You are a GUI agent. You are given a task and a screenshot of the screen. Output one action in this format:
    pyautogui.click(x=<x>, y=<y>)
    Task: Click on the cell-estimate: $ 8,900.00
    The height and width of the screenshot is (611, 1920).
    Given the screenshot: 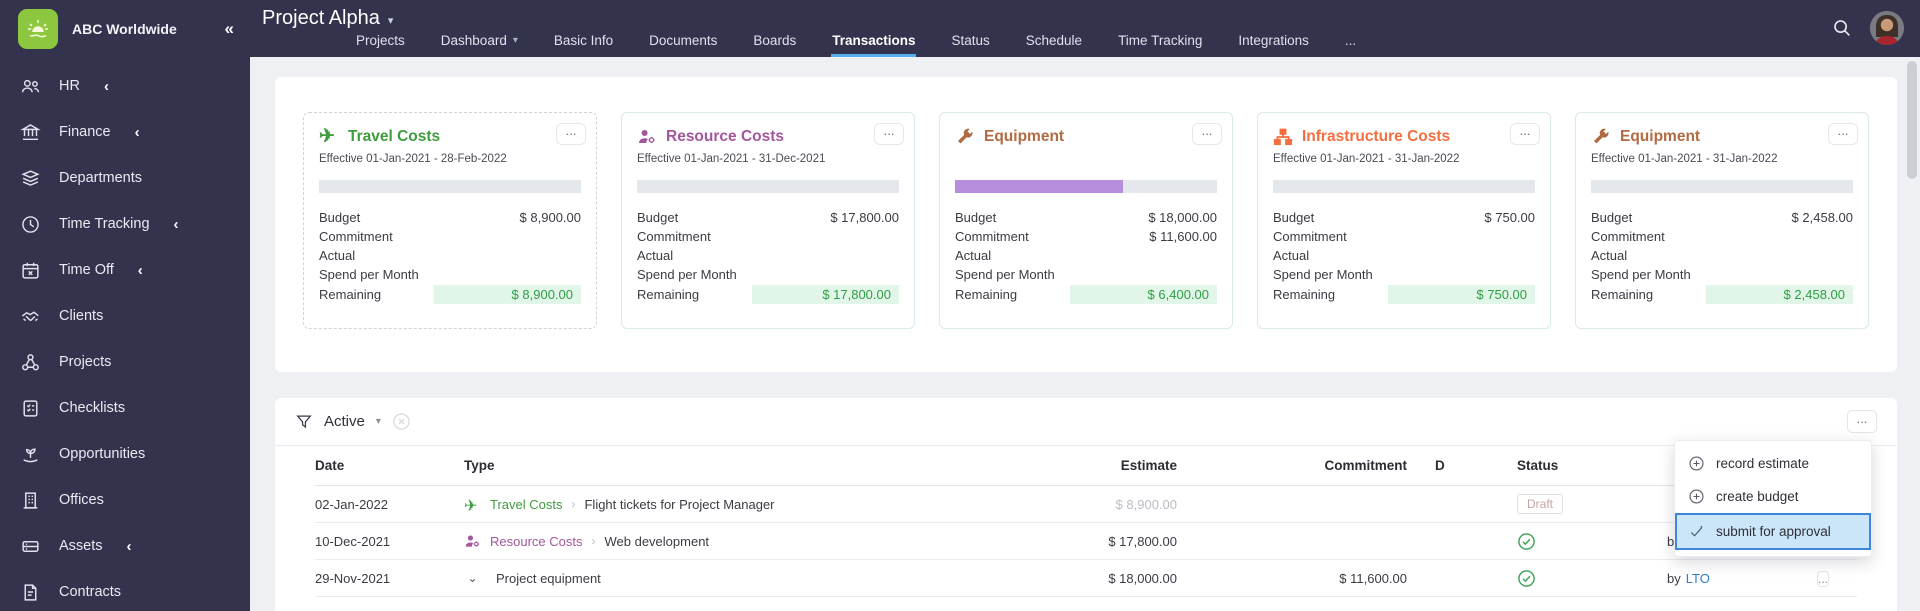 What is the action you would take?
    pyautogui.click(x=1146, y=504)
    